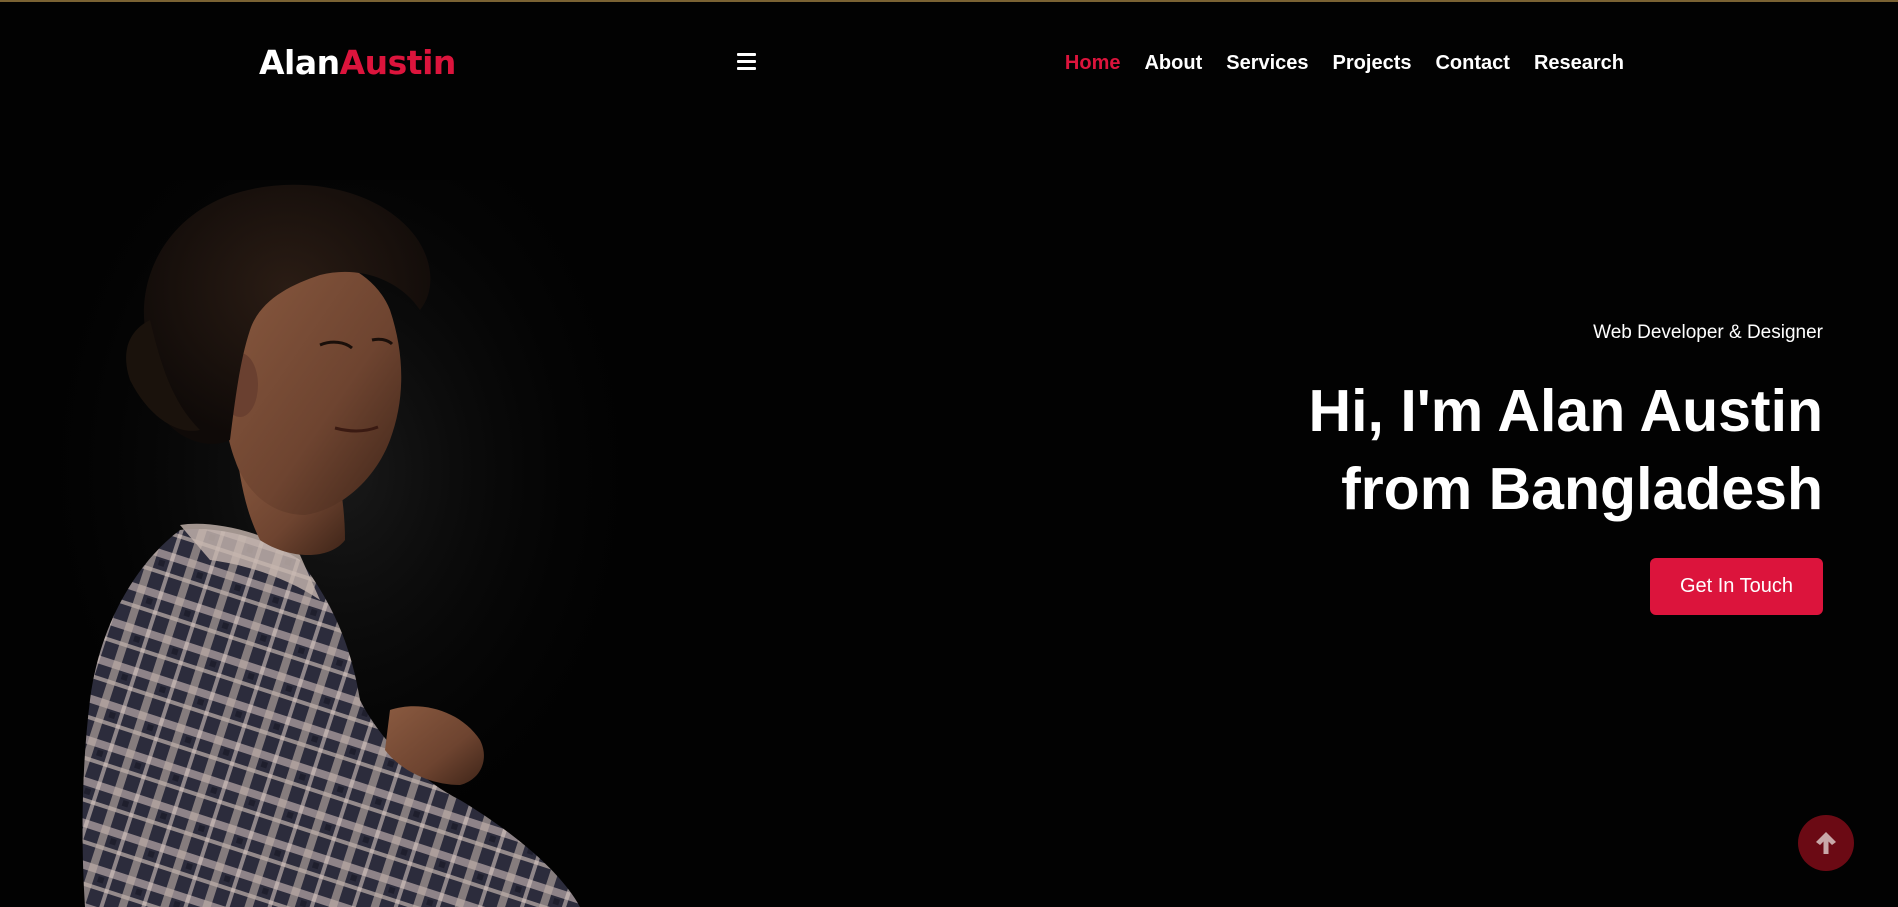 The width and height of the screenshot is (1898, 907). Describe the element at coordinates (1472, 63) in the screenshot. I see `nav-item-contact: Contact` at that location.